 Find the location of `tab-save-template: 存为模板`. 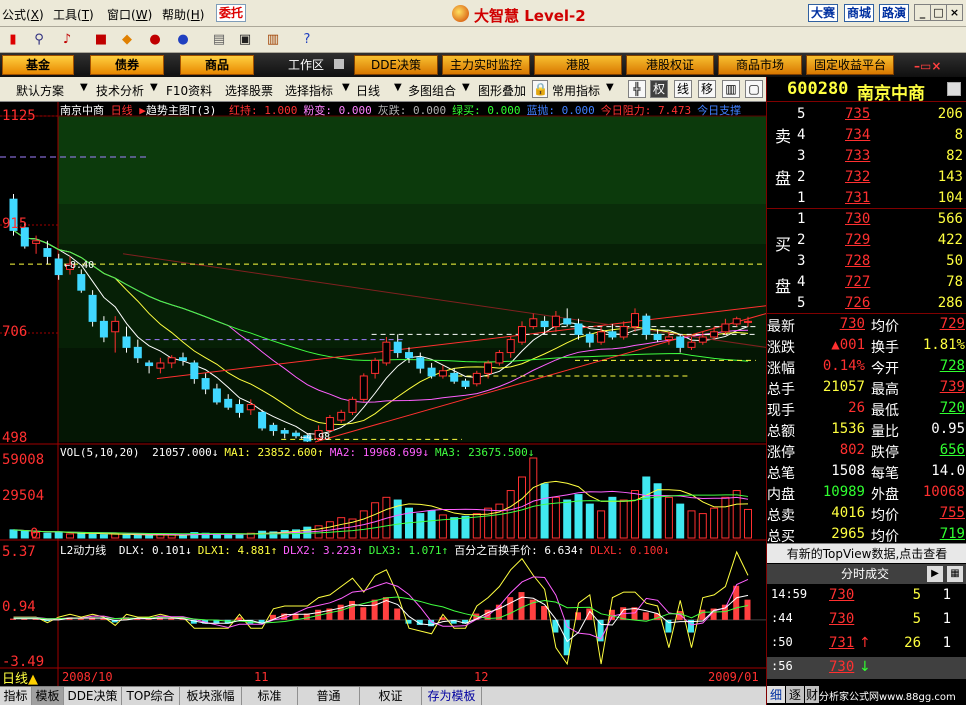

tab-save-template: 存为模板 is located at coordinates (452, 696).